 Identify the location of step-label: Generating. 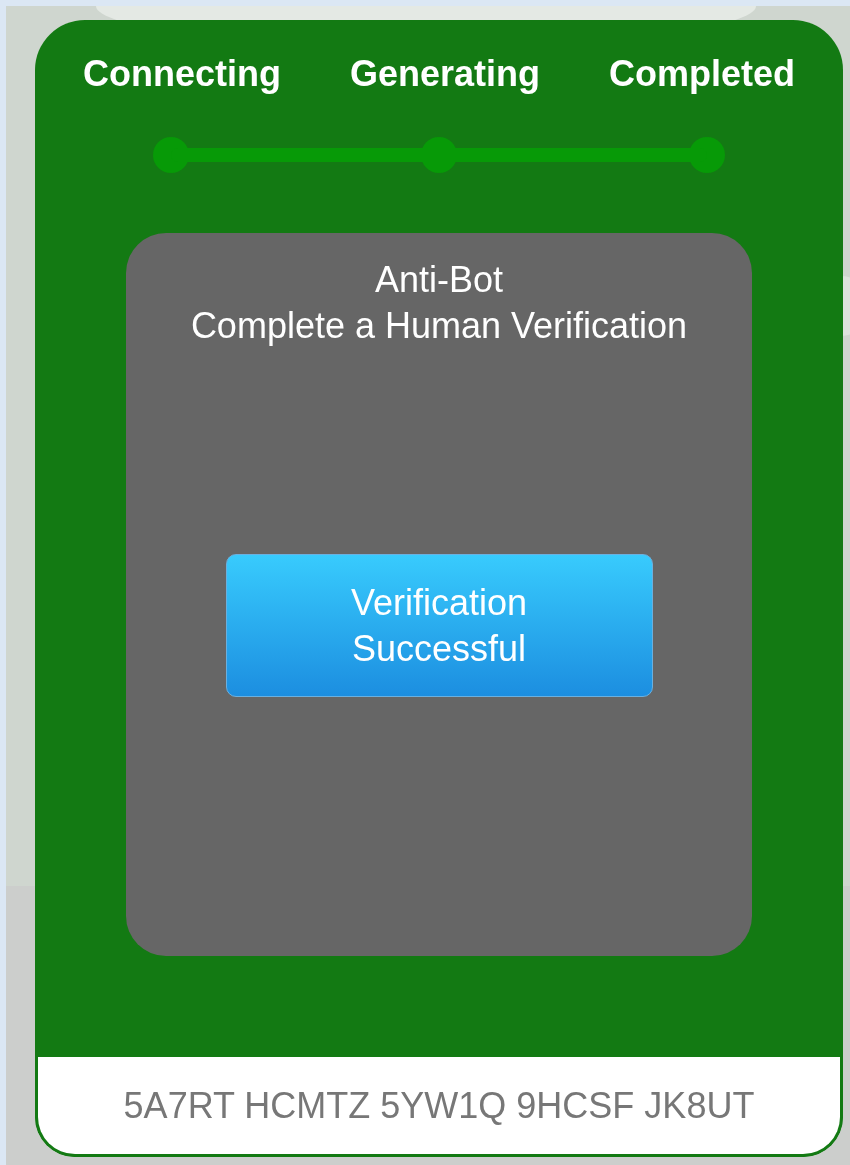
(444, 74).